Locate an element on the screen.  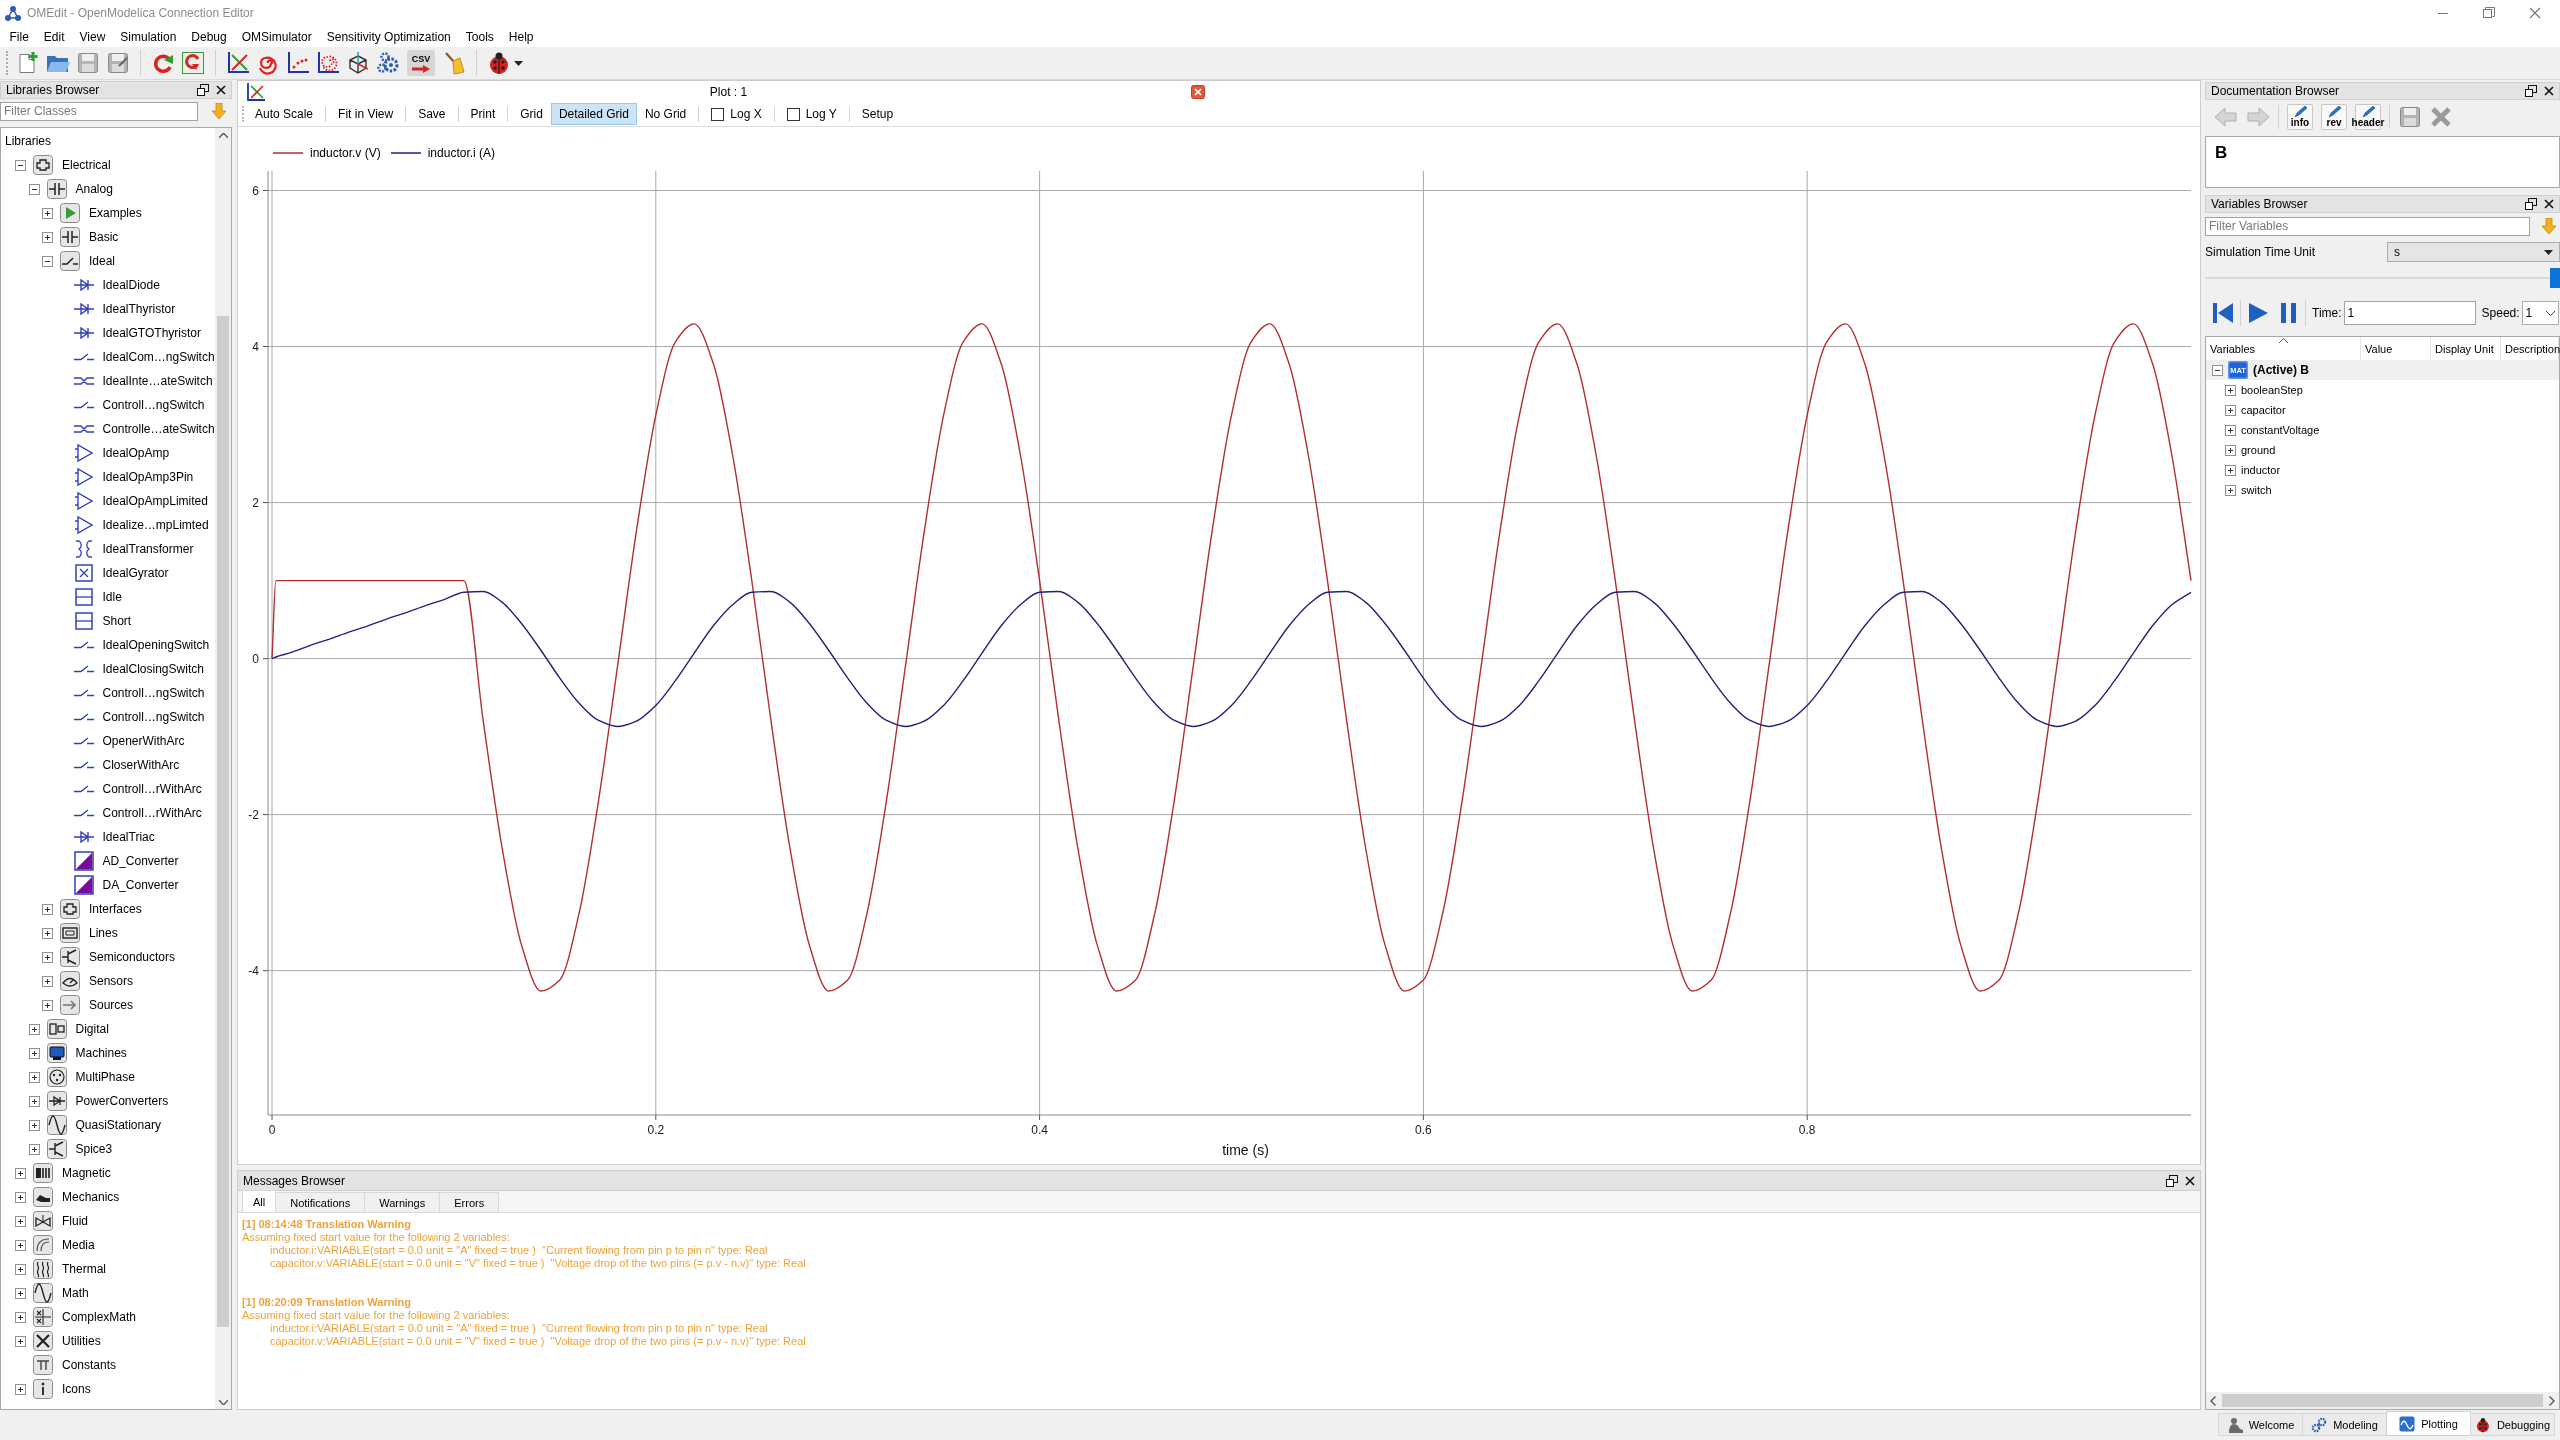
tree-item: Analog is located at coordinates (94, 189).